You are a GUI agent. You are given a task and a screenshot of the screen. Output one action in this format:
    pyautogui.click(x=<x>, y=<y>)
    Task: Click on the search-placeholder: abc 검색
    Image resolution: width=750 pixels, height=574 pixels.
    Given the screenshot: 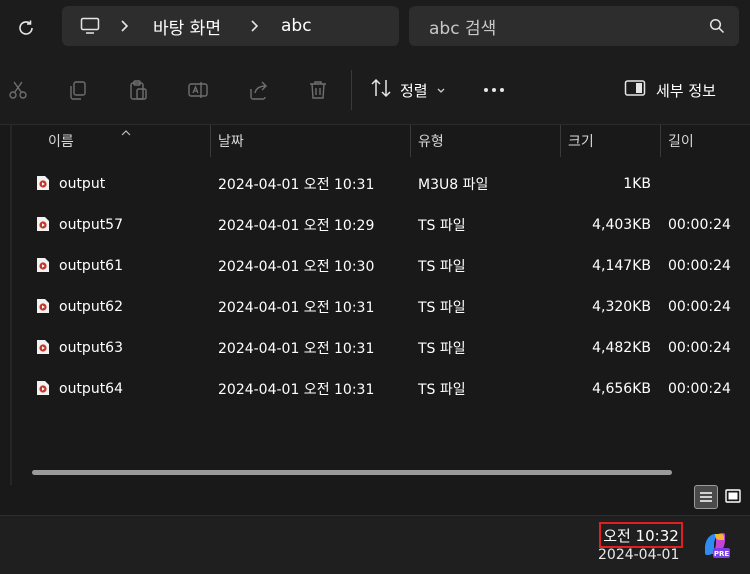 What is the action you would take?
    pyautogui.click(x=463, y=28)
    